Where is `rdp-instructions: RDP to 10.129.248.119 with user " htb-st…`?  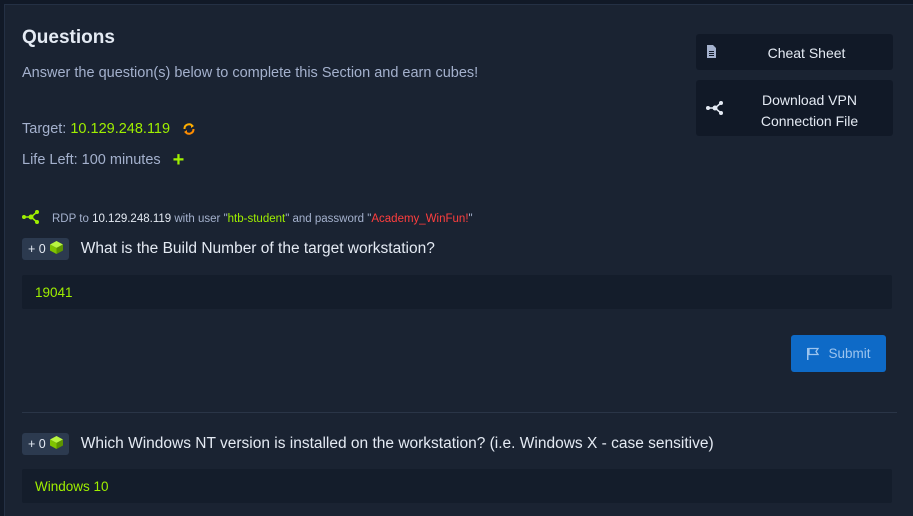 rdp-instructions: RDP to 10.129.248.119 with user " htb-st… is located at coordinates (247, 218).